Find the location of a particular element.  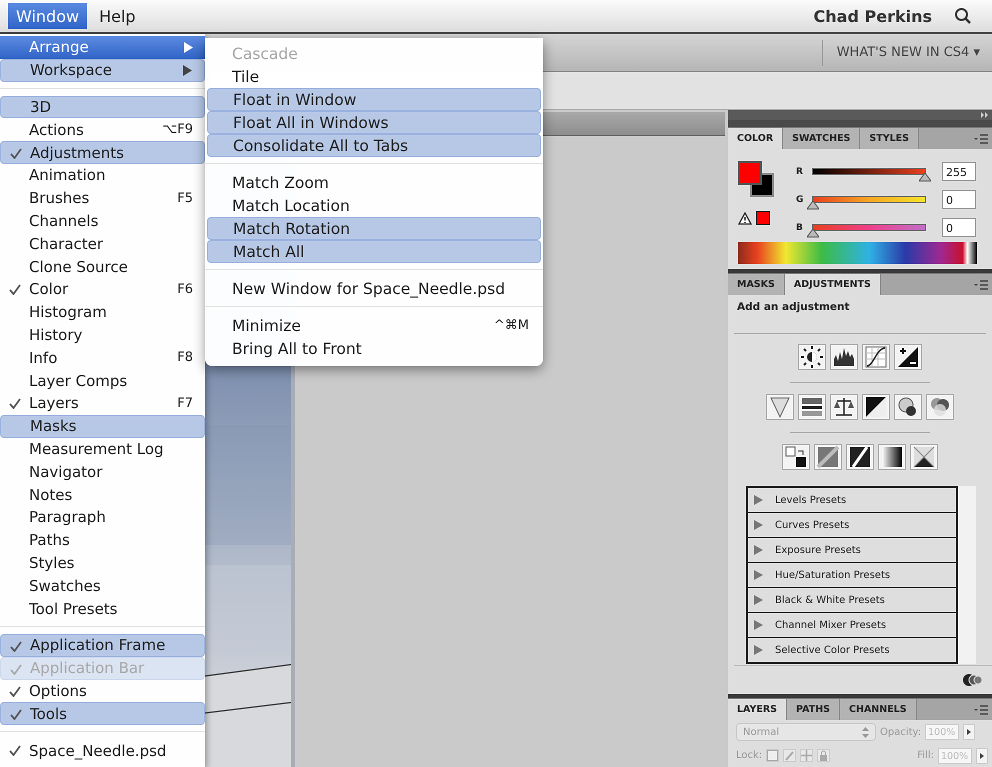

panel-tab: SWATCHES is located at coordinates (821, 138).